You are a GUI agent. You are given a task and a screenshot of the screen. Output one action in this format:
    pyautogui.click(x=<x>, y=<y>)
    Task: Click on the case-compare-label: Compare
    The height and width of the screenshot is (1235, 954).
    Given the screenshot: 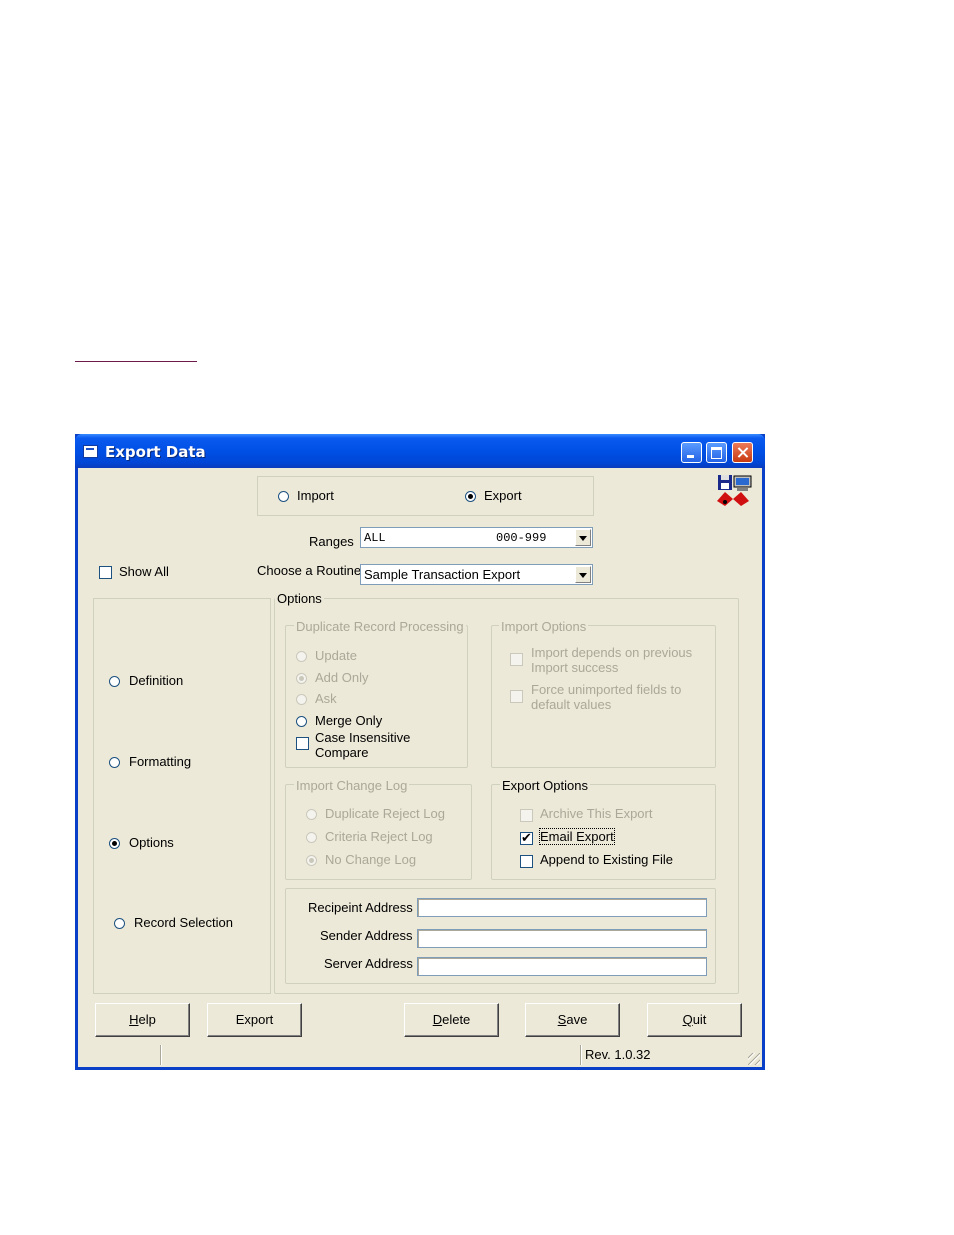 What is the action you would take?
    pyautogui.click(x=342, y=752)
    